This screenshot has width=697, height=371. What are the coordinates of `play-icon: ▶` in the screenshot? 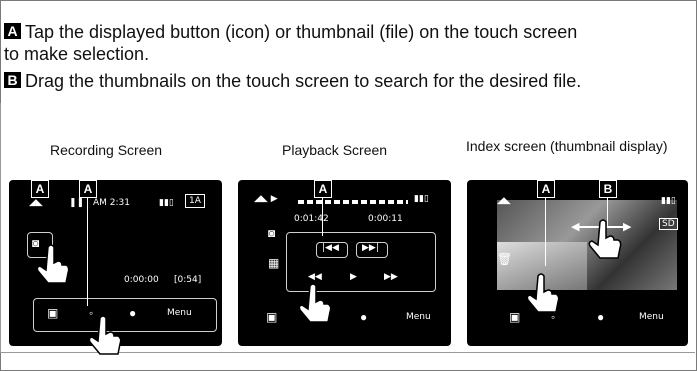 It's located at (353, 277).